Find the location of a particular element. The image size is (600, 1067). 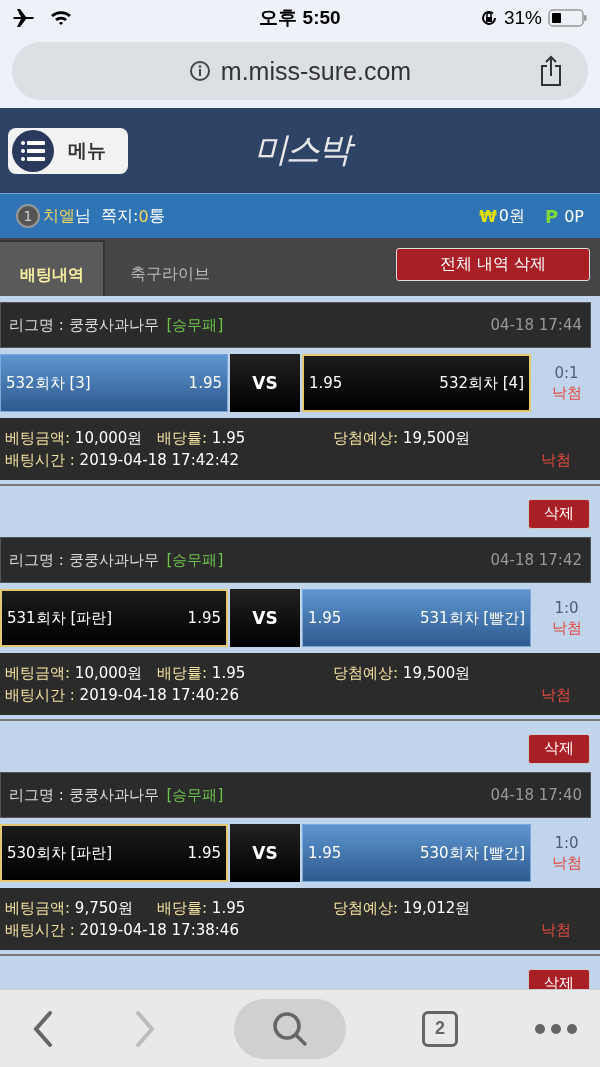

team-name: 530회차 [파란] is located at coordinates (60, 853).